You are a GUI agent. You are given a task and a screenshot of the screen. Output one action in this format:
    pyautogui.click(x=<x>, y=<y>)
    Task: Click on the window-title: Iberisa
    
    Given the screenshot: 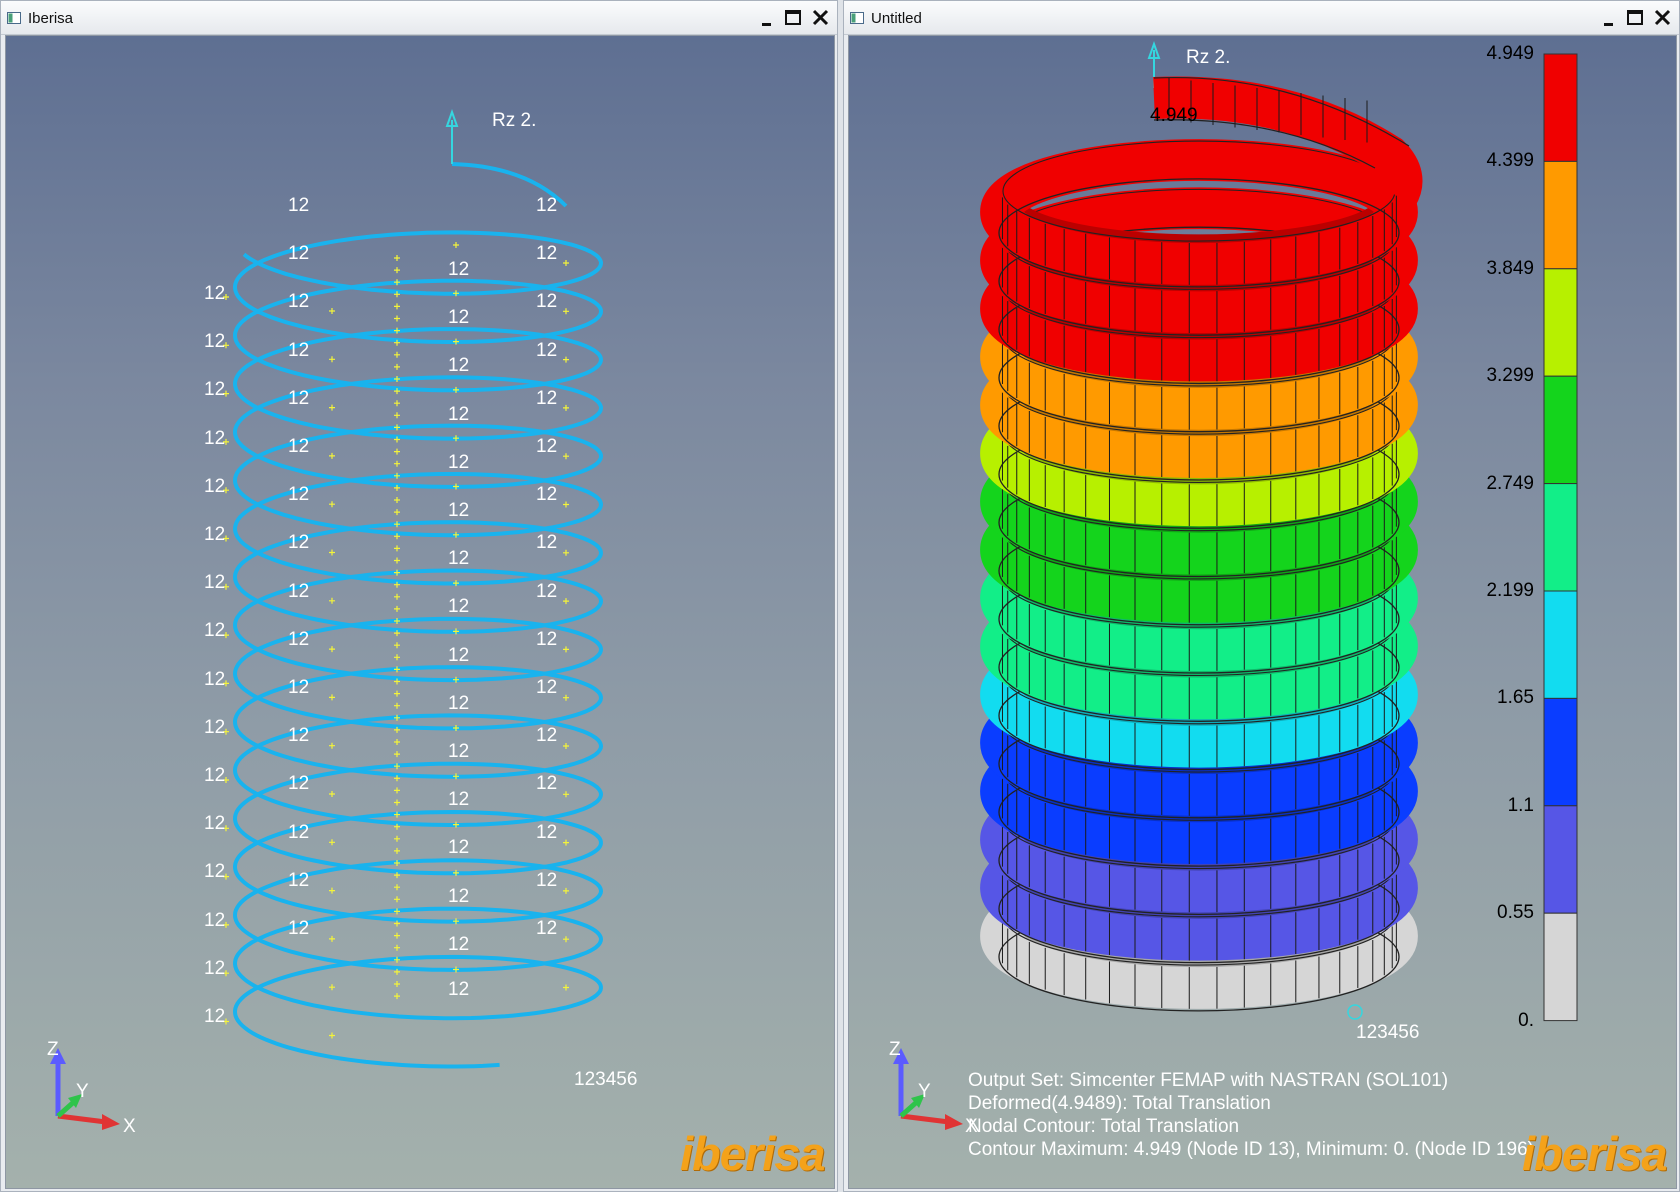 What is the action you would take?
    pyautogui.click(x=51, y=18)
    